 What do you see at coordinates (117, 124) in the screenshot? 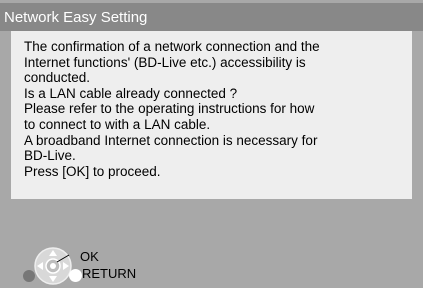
I see `message-line: to connect to with a LAN cable.` at bounding box center [117, 124].